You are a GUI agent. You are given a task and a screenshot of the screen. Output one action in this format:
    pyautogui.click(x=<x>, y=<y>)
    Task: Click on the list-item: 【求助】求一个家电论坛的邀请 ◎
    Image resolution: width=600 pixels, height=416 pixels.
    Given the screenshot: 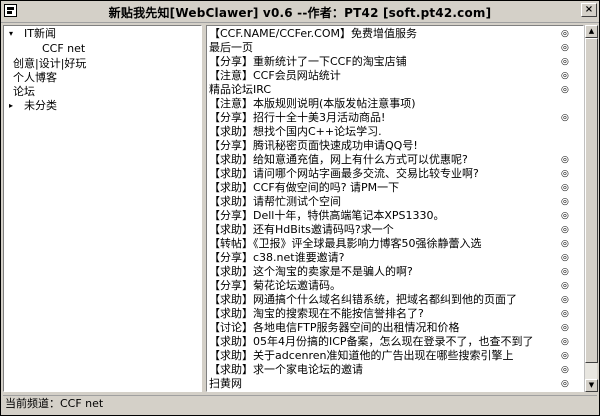 What is the action you would take?
    pyautogui.click(x=389, y=370)
    